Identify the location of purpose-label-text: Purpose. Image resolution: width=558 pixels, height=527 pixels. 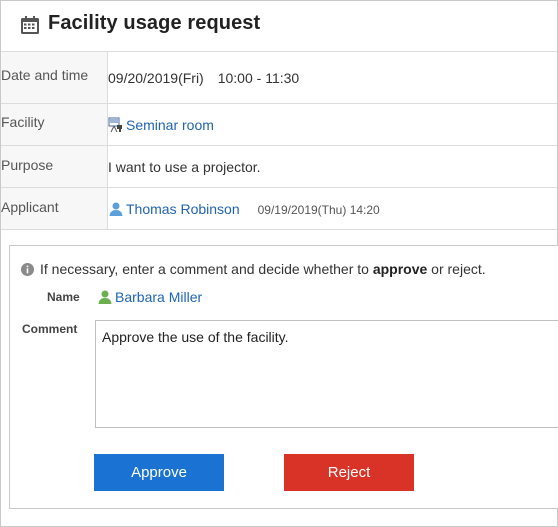
(27, 165).